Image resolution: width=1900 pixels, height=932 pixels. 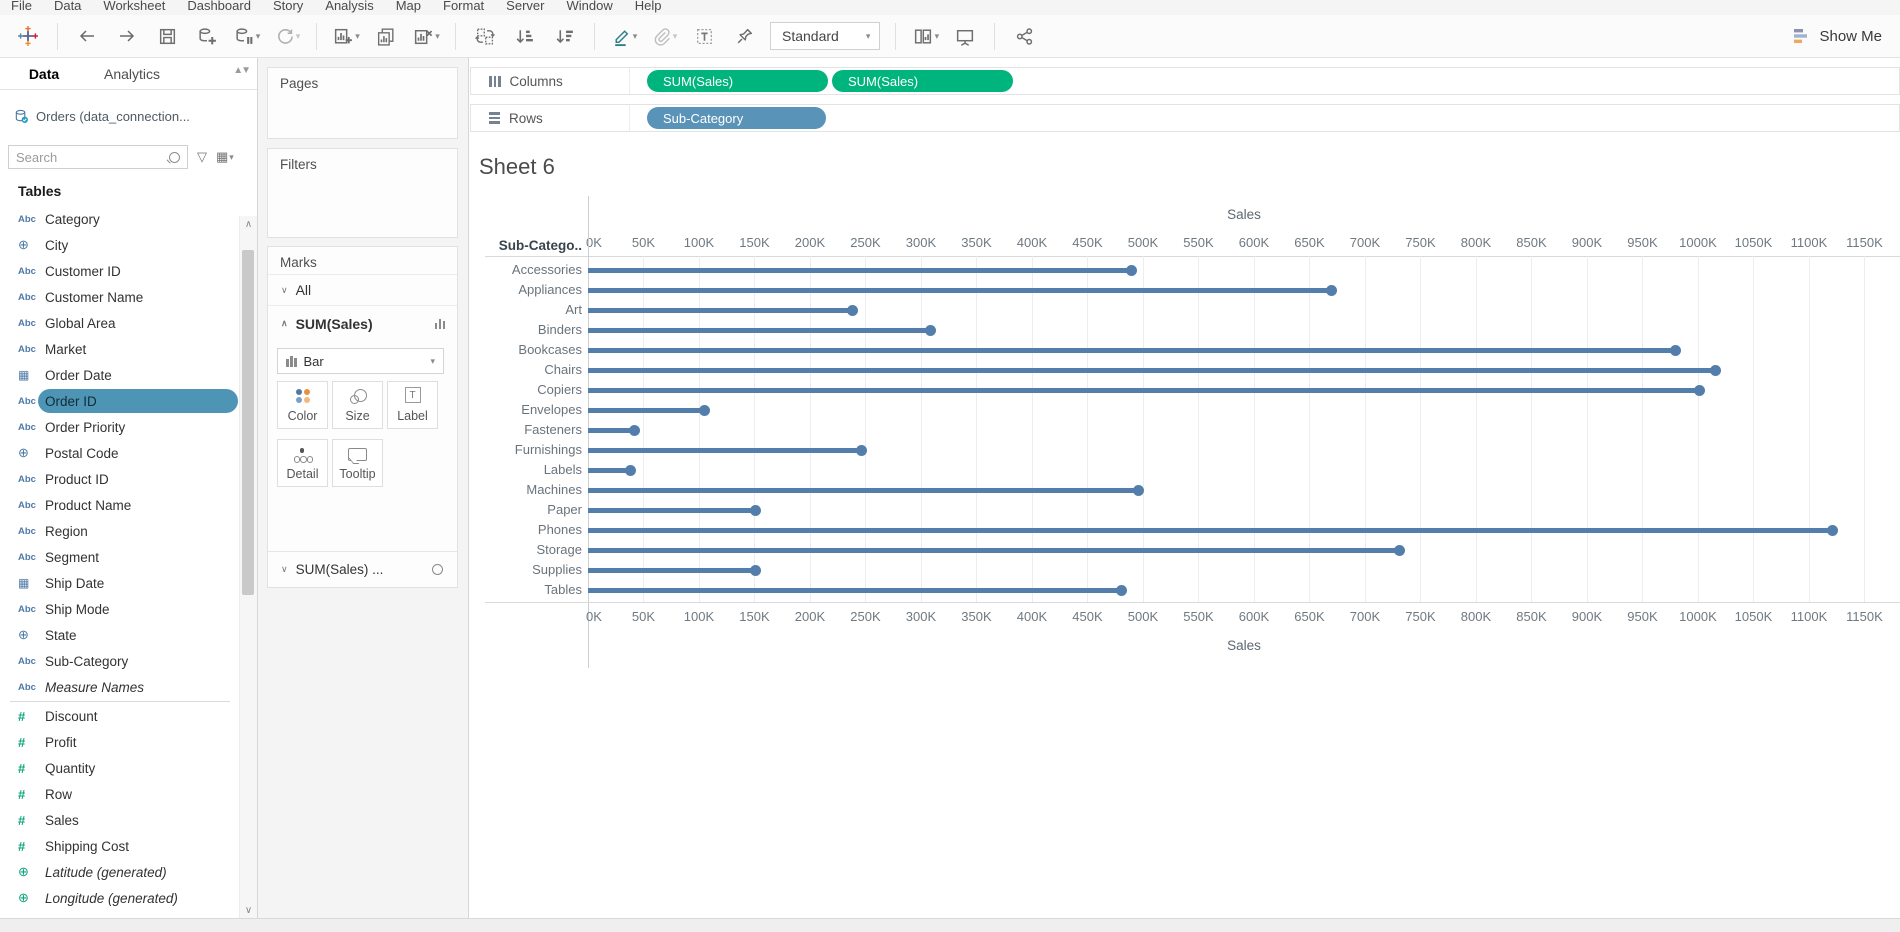 I want to click on show-me-button: Show Me, so click(x=1837, y=36).